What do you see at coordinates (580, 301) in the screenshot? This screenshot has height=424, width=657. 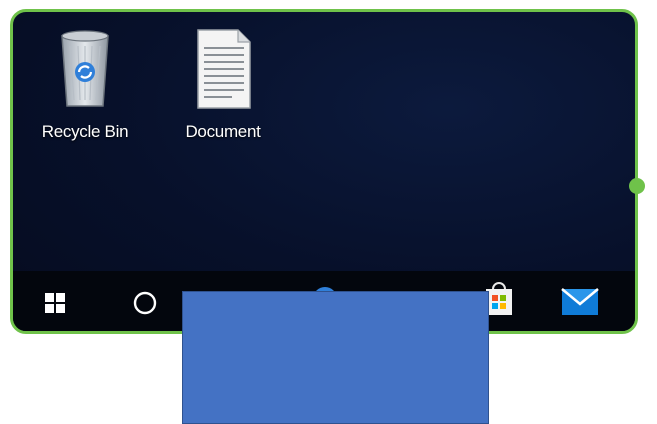 I see `mail-icon` at bounding box center [580, 301].